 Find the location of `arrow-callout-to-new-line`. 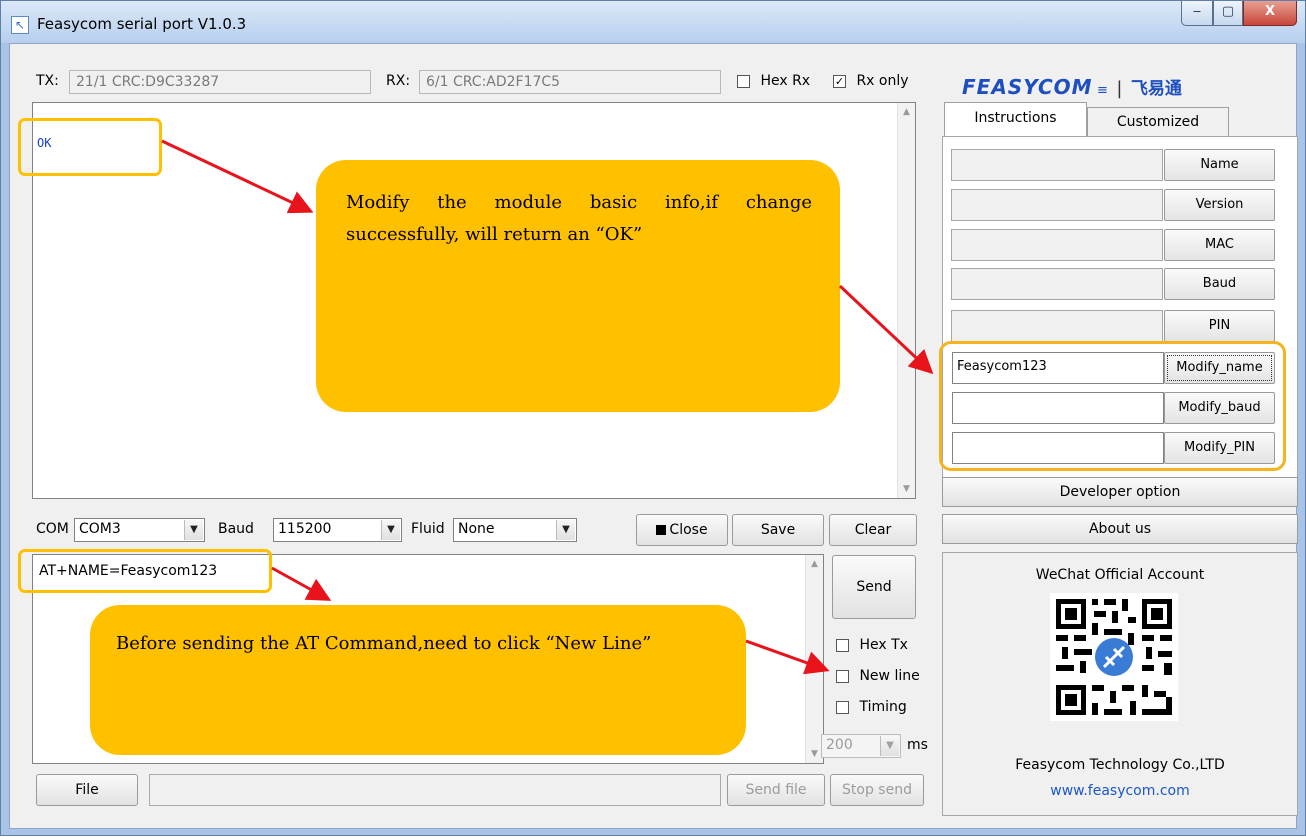

arrow-callout-to-new-line is located at coordinates (787, 657).